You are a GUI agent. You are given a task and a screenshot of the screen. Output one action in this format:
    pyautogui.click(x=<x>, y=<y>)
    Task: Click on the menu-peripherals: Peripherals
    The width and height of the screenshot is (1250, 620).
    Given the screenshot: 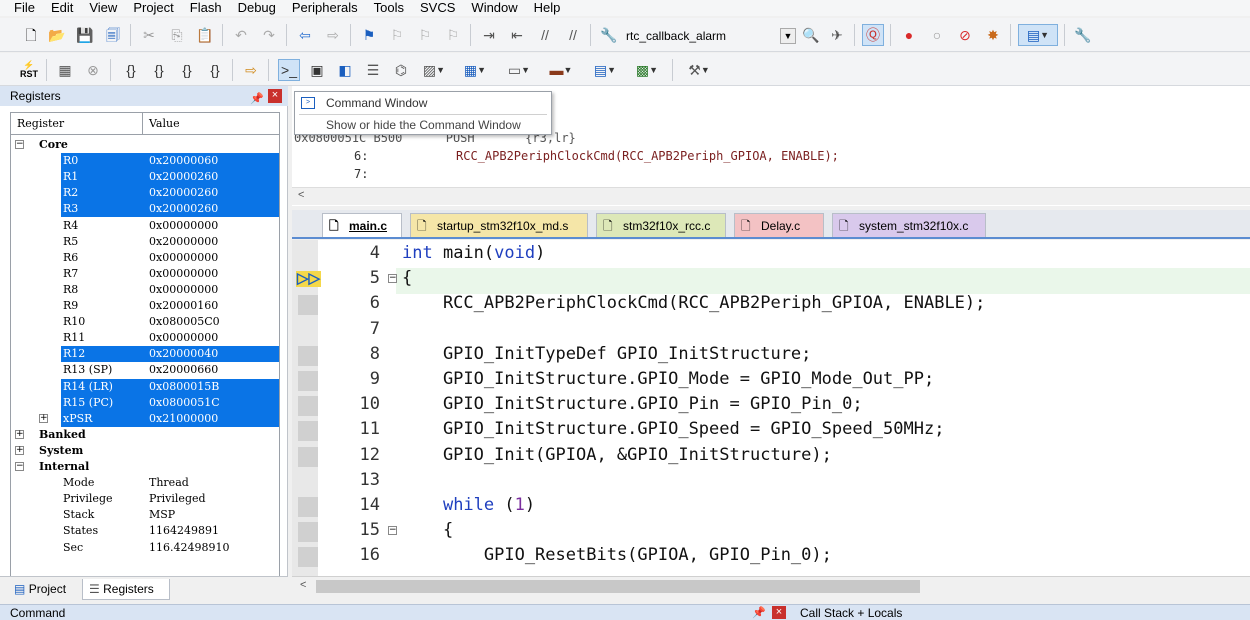 What is the action you would take?
    pyautogui.click(x=325, y=8)
    